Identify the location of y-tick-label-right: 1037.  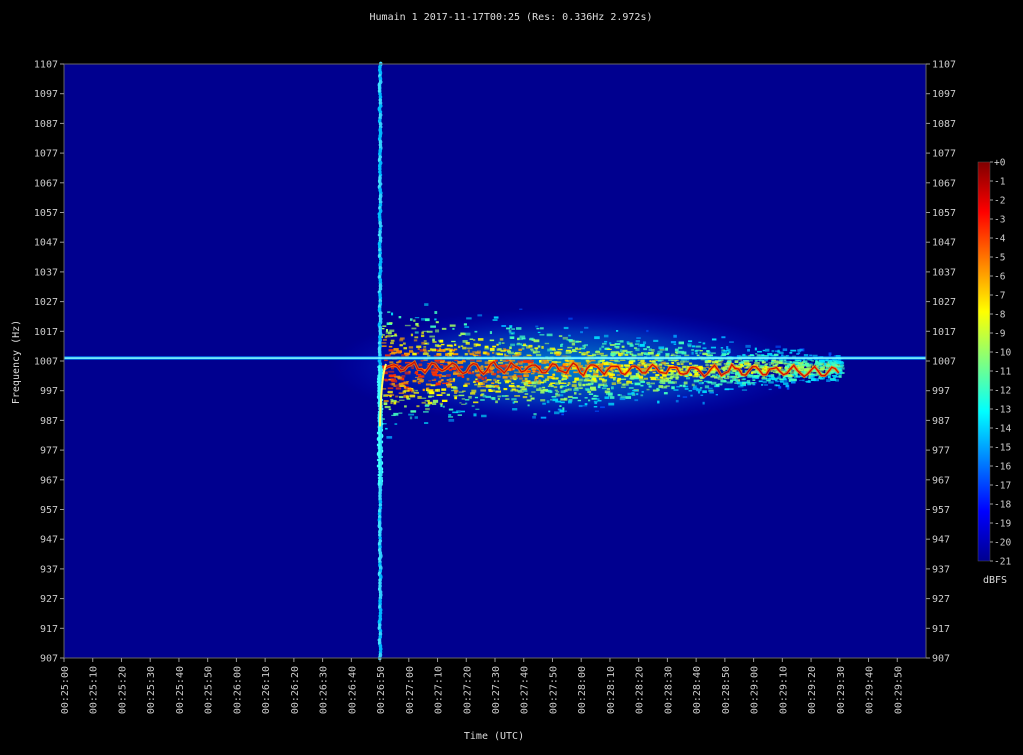
(944, 272).